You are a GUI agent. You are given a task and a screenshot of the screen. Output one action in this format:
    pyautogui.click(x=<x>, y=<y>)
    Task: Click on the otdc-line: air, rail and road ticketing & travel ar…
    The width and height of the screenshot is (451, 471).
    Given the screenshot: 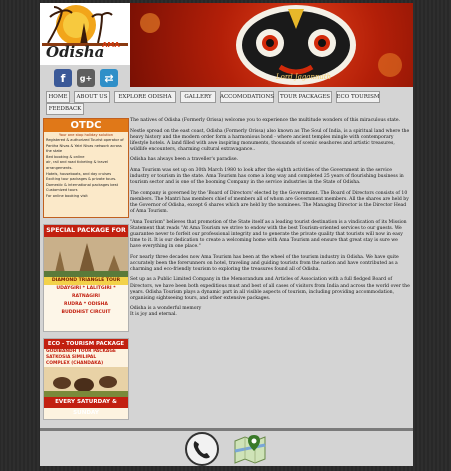 What is the action you would take?
    pyautogui.click(x=77, y=165)
    